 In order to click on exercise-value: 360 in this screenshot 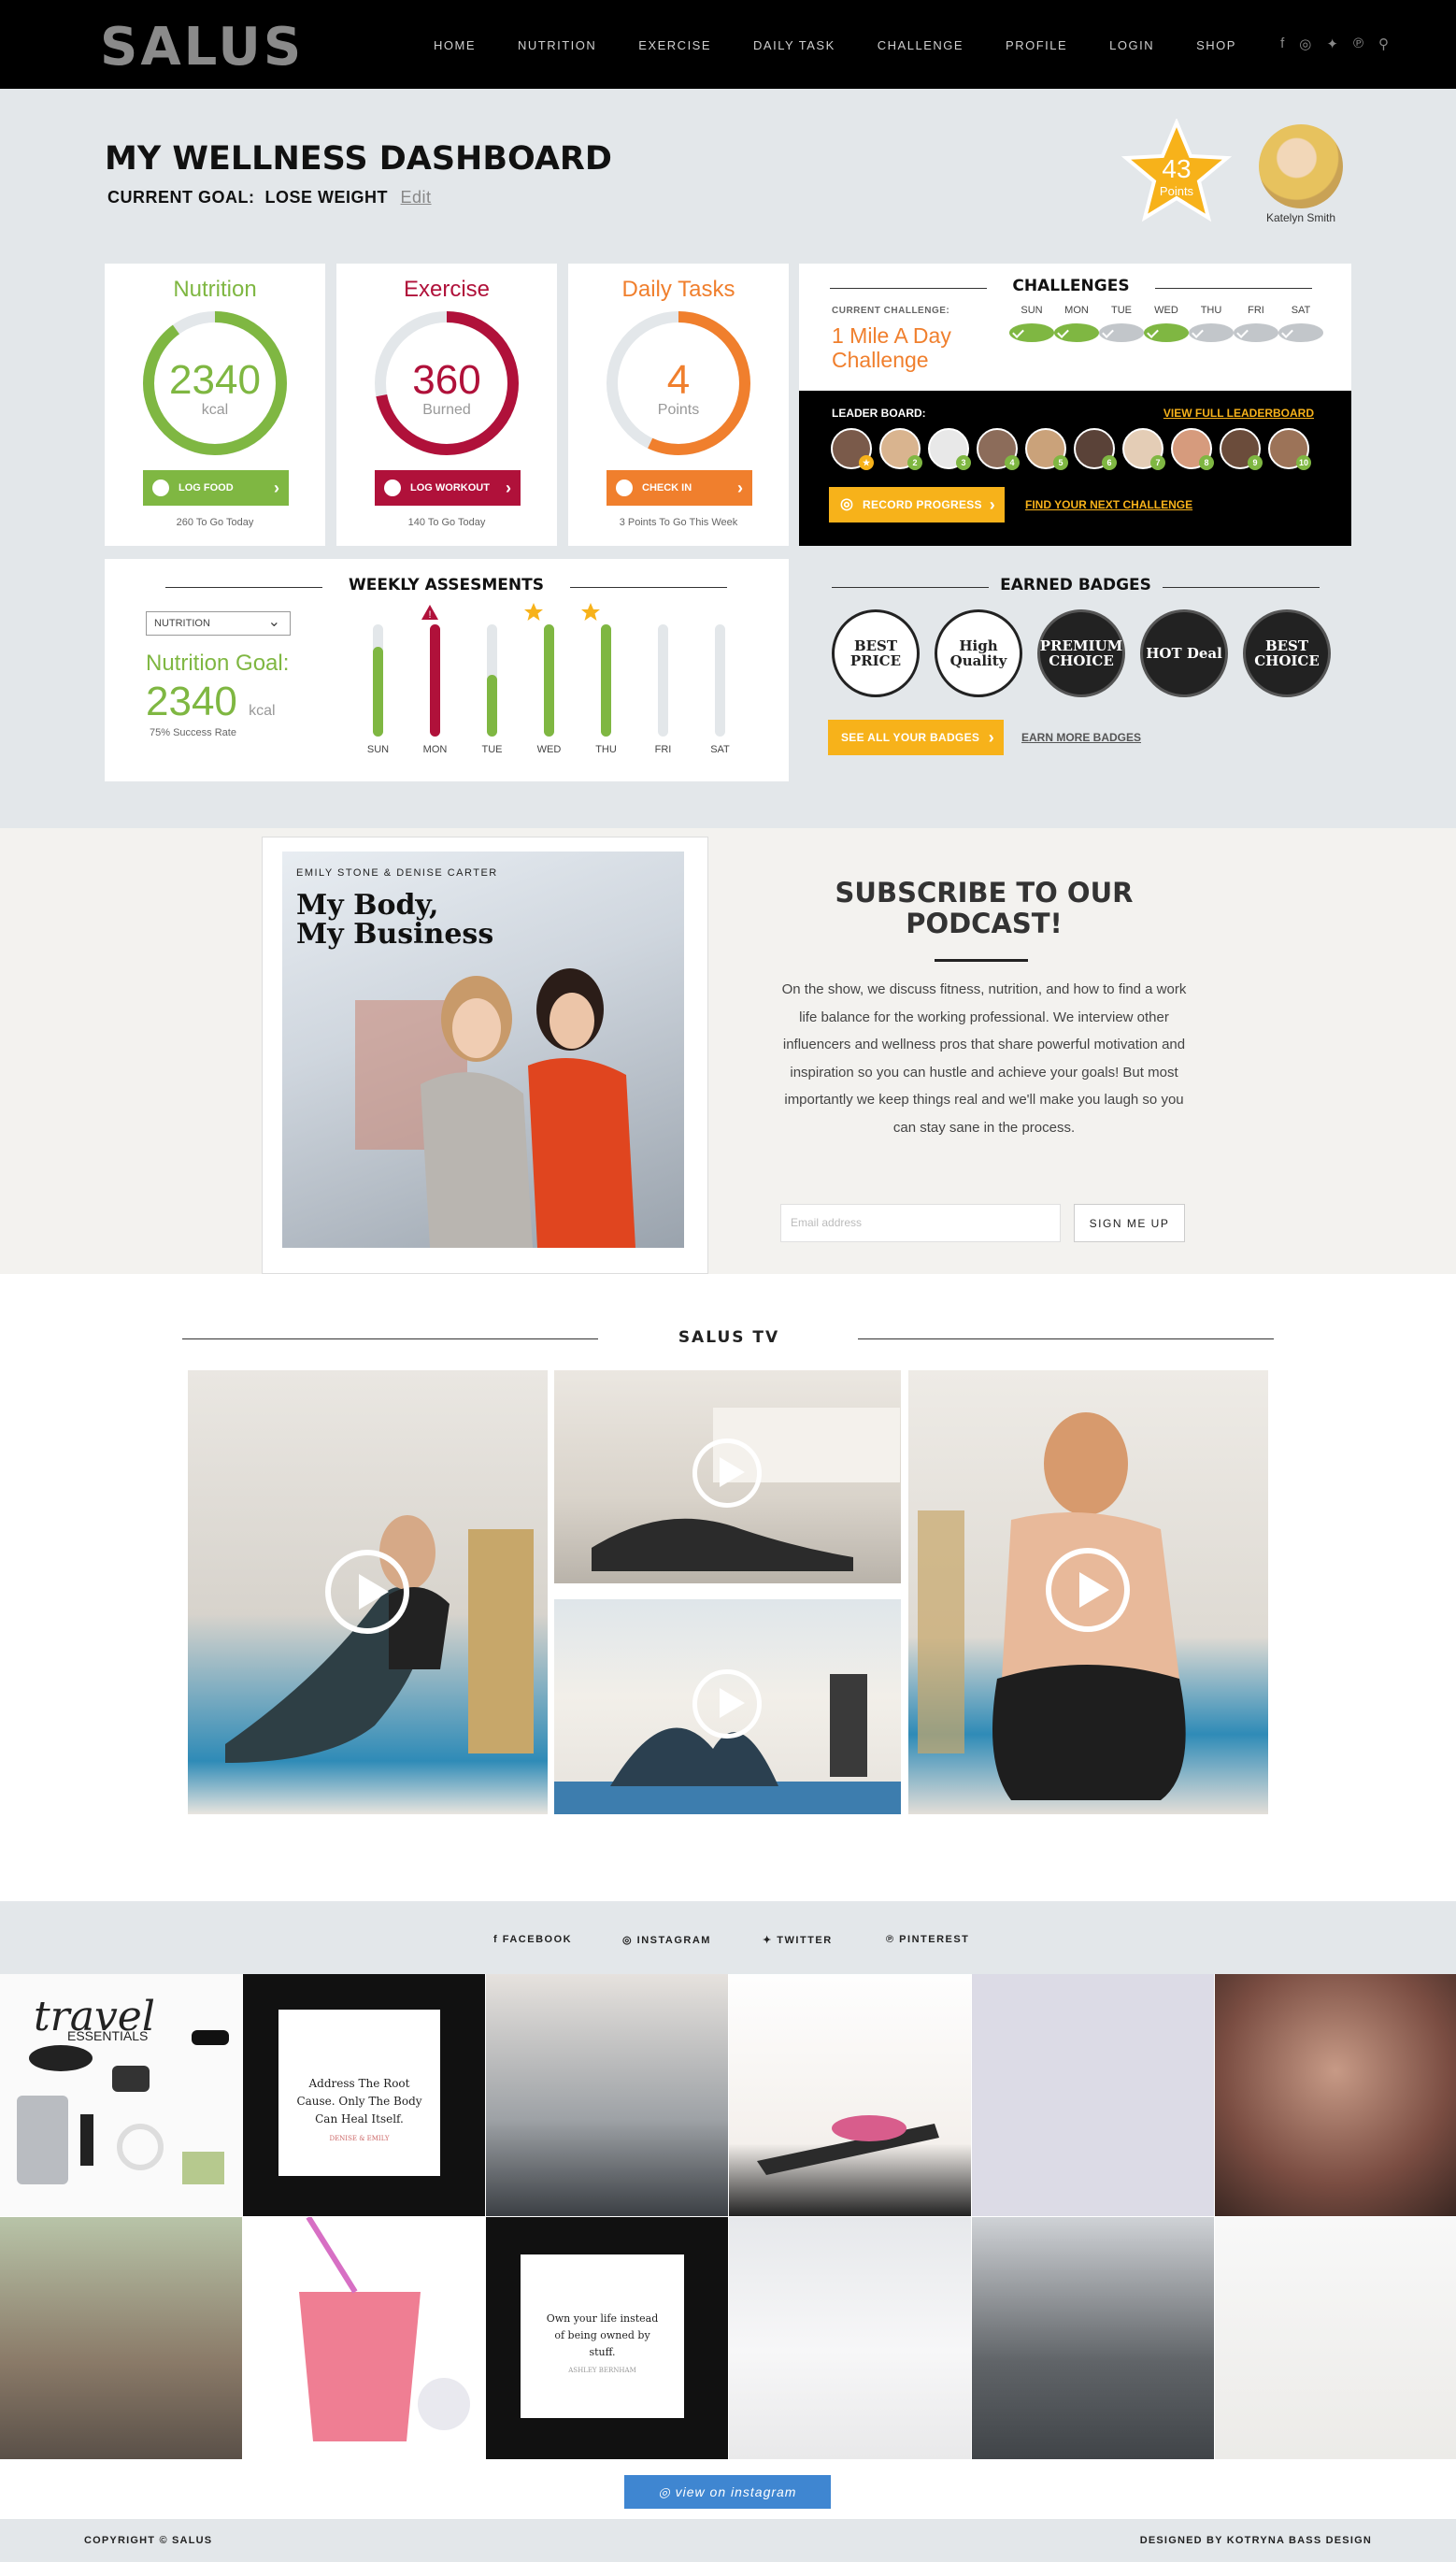, I will do `click(446, 380)`.